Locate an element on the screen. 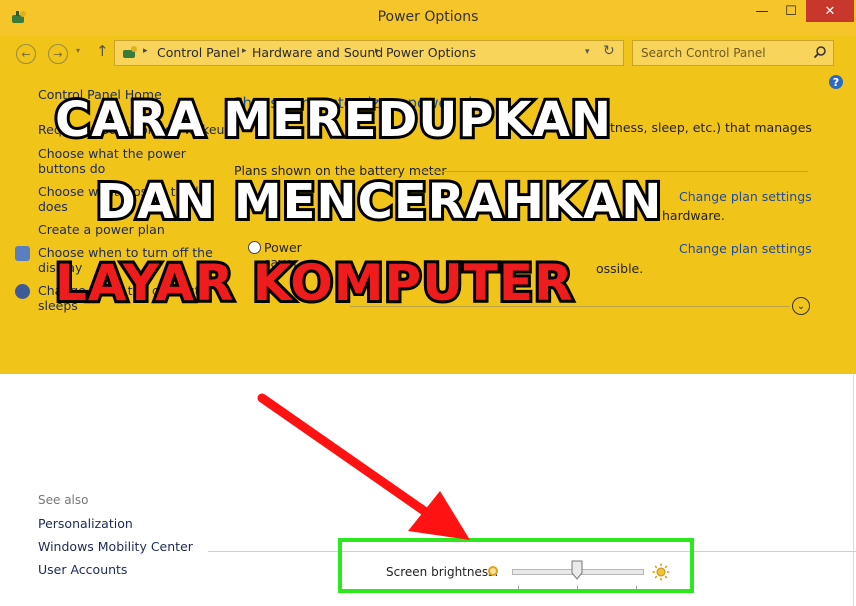  headline-line-2: DAN MENCERAHKAN is located at coordinates (378, 202).